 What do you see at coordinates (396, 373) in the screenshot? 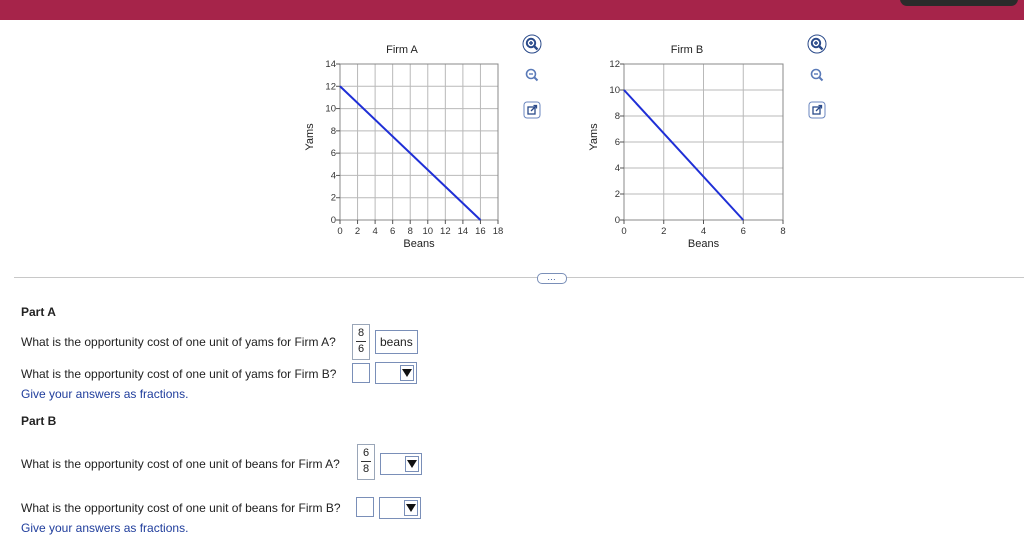
I see `part-a-answer-2-unit-dropdown` at bounding box center [396, 373].